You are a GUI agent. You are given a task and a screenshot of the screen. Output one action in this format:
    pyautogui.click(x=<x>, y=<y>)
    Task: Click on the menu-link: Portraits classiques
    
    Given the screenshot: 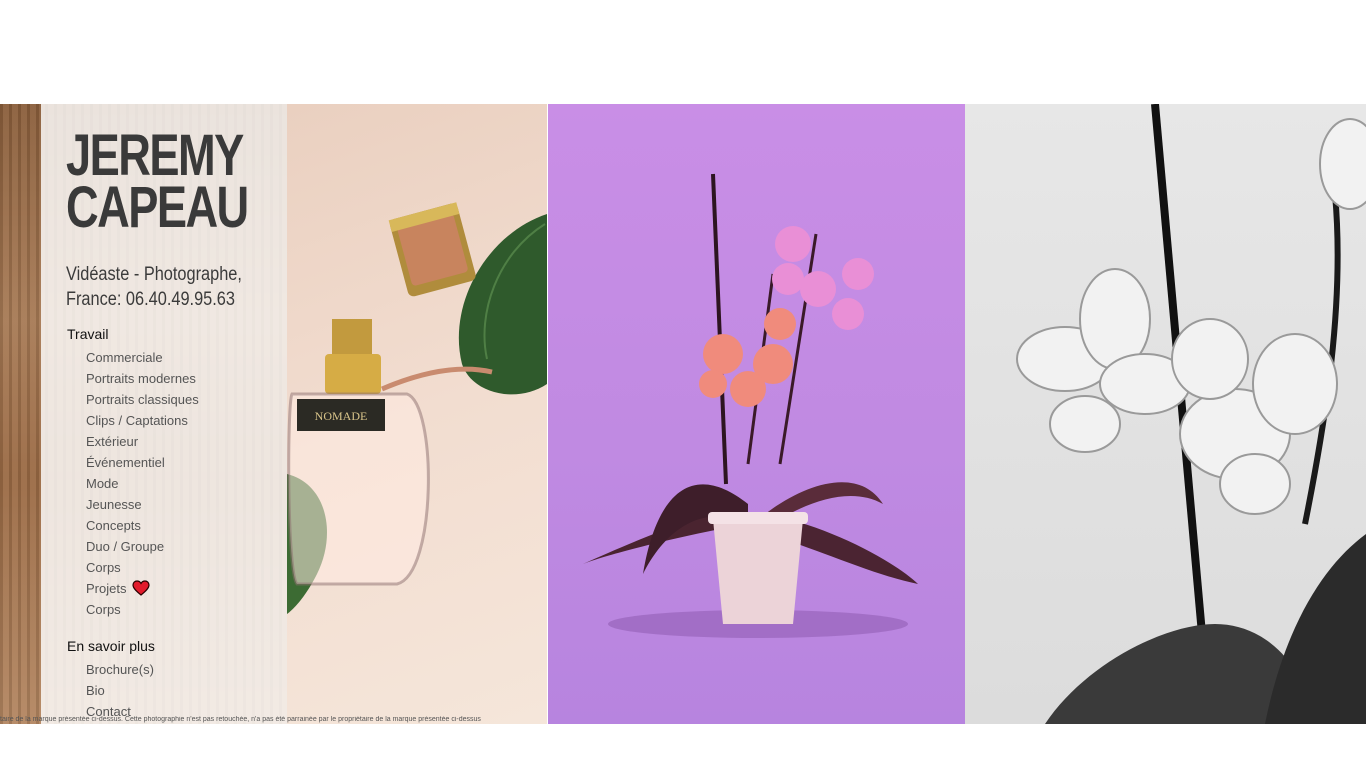 What is the action you would take?
    pyautogui.click(x=142, y=399)
    